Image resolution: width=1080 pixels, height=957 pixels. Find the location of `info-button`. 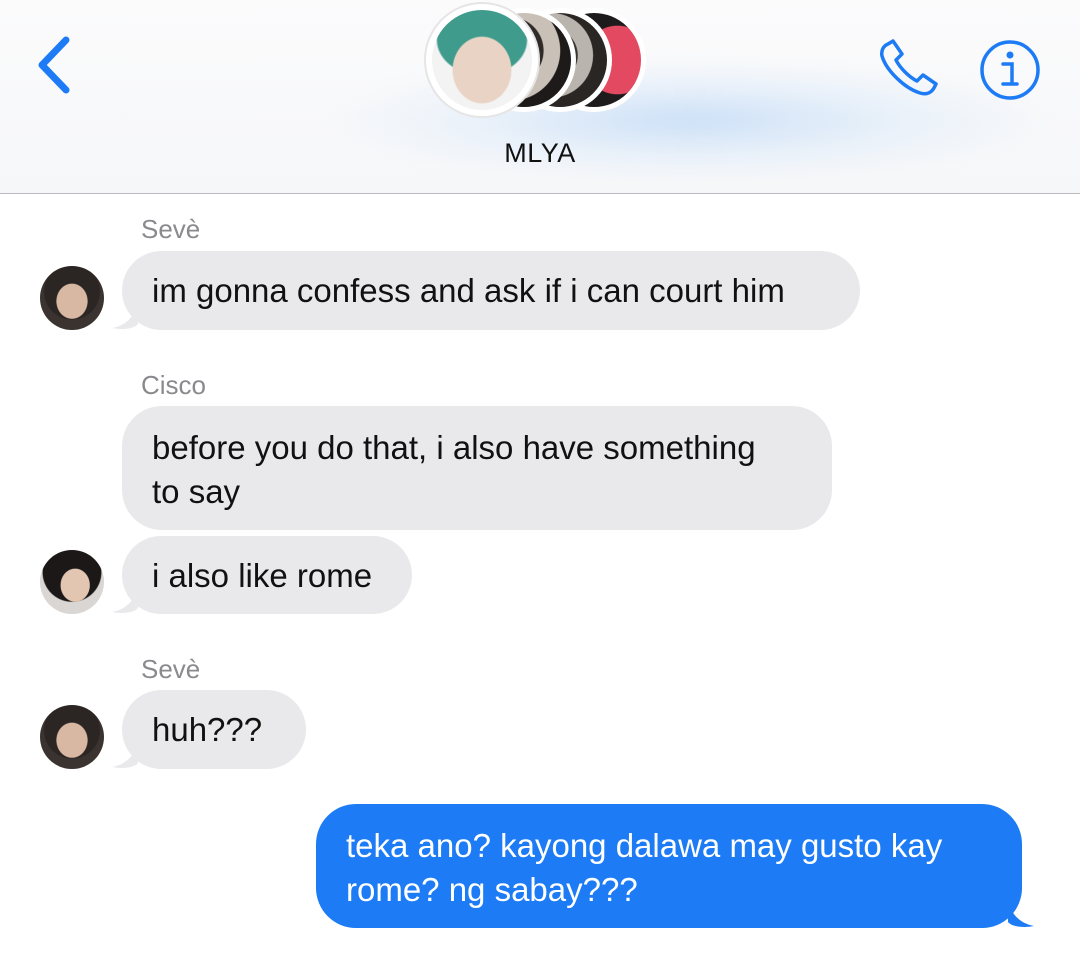

info-button is located at coordinates (1010, 70).